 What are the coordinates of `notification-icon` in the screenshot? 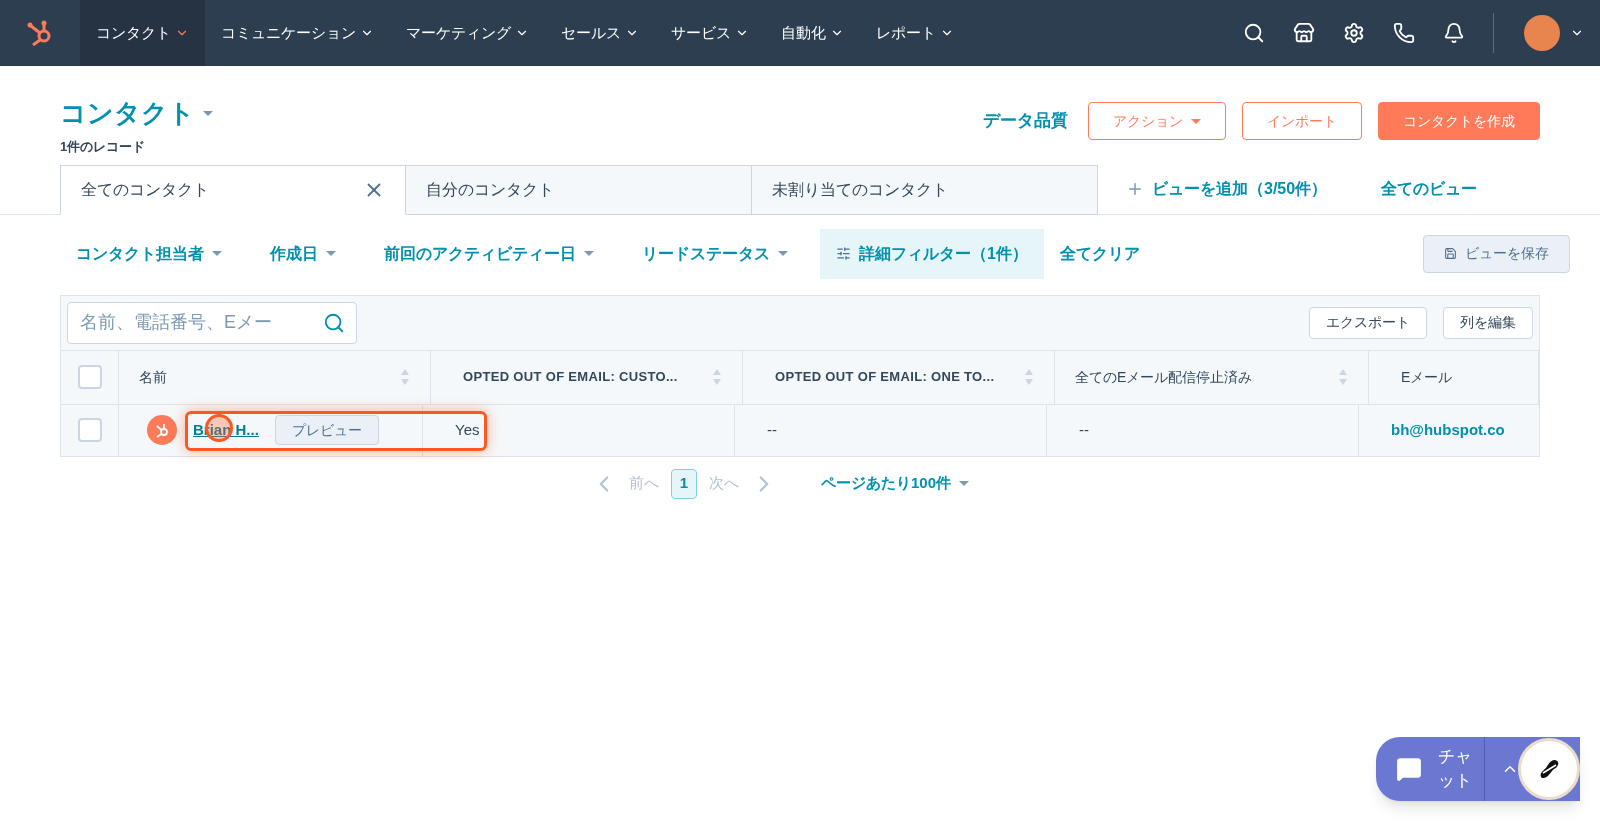 It's located at (1454, 33).